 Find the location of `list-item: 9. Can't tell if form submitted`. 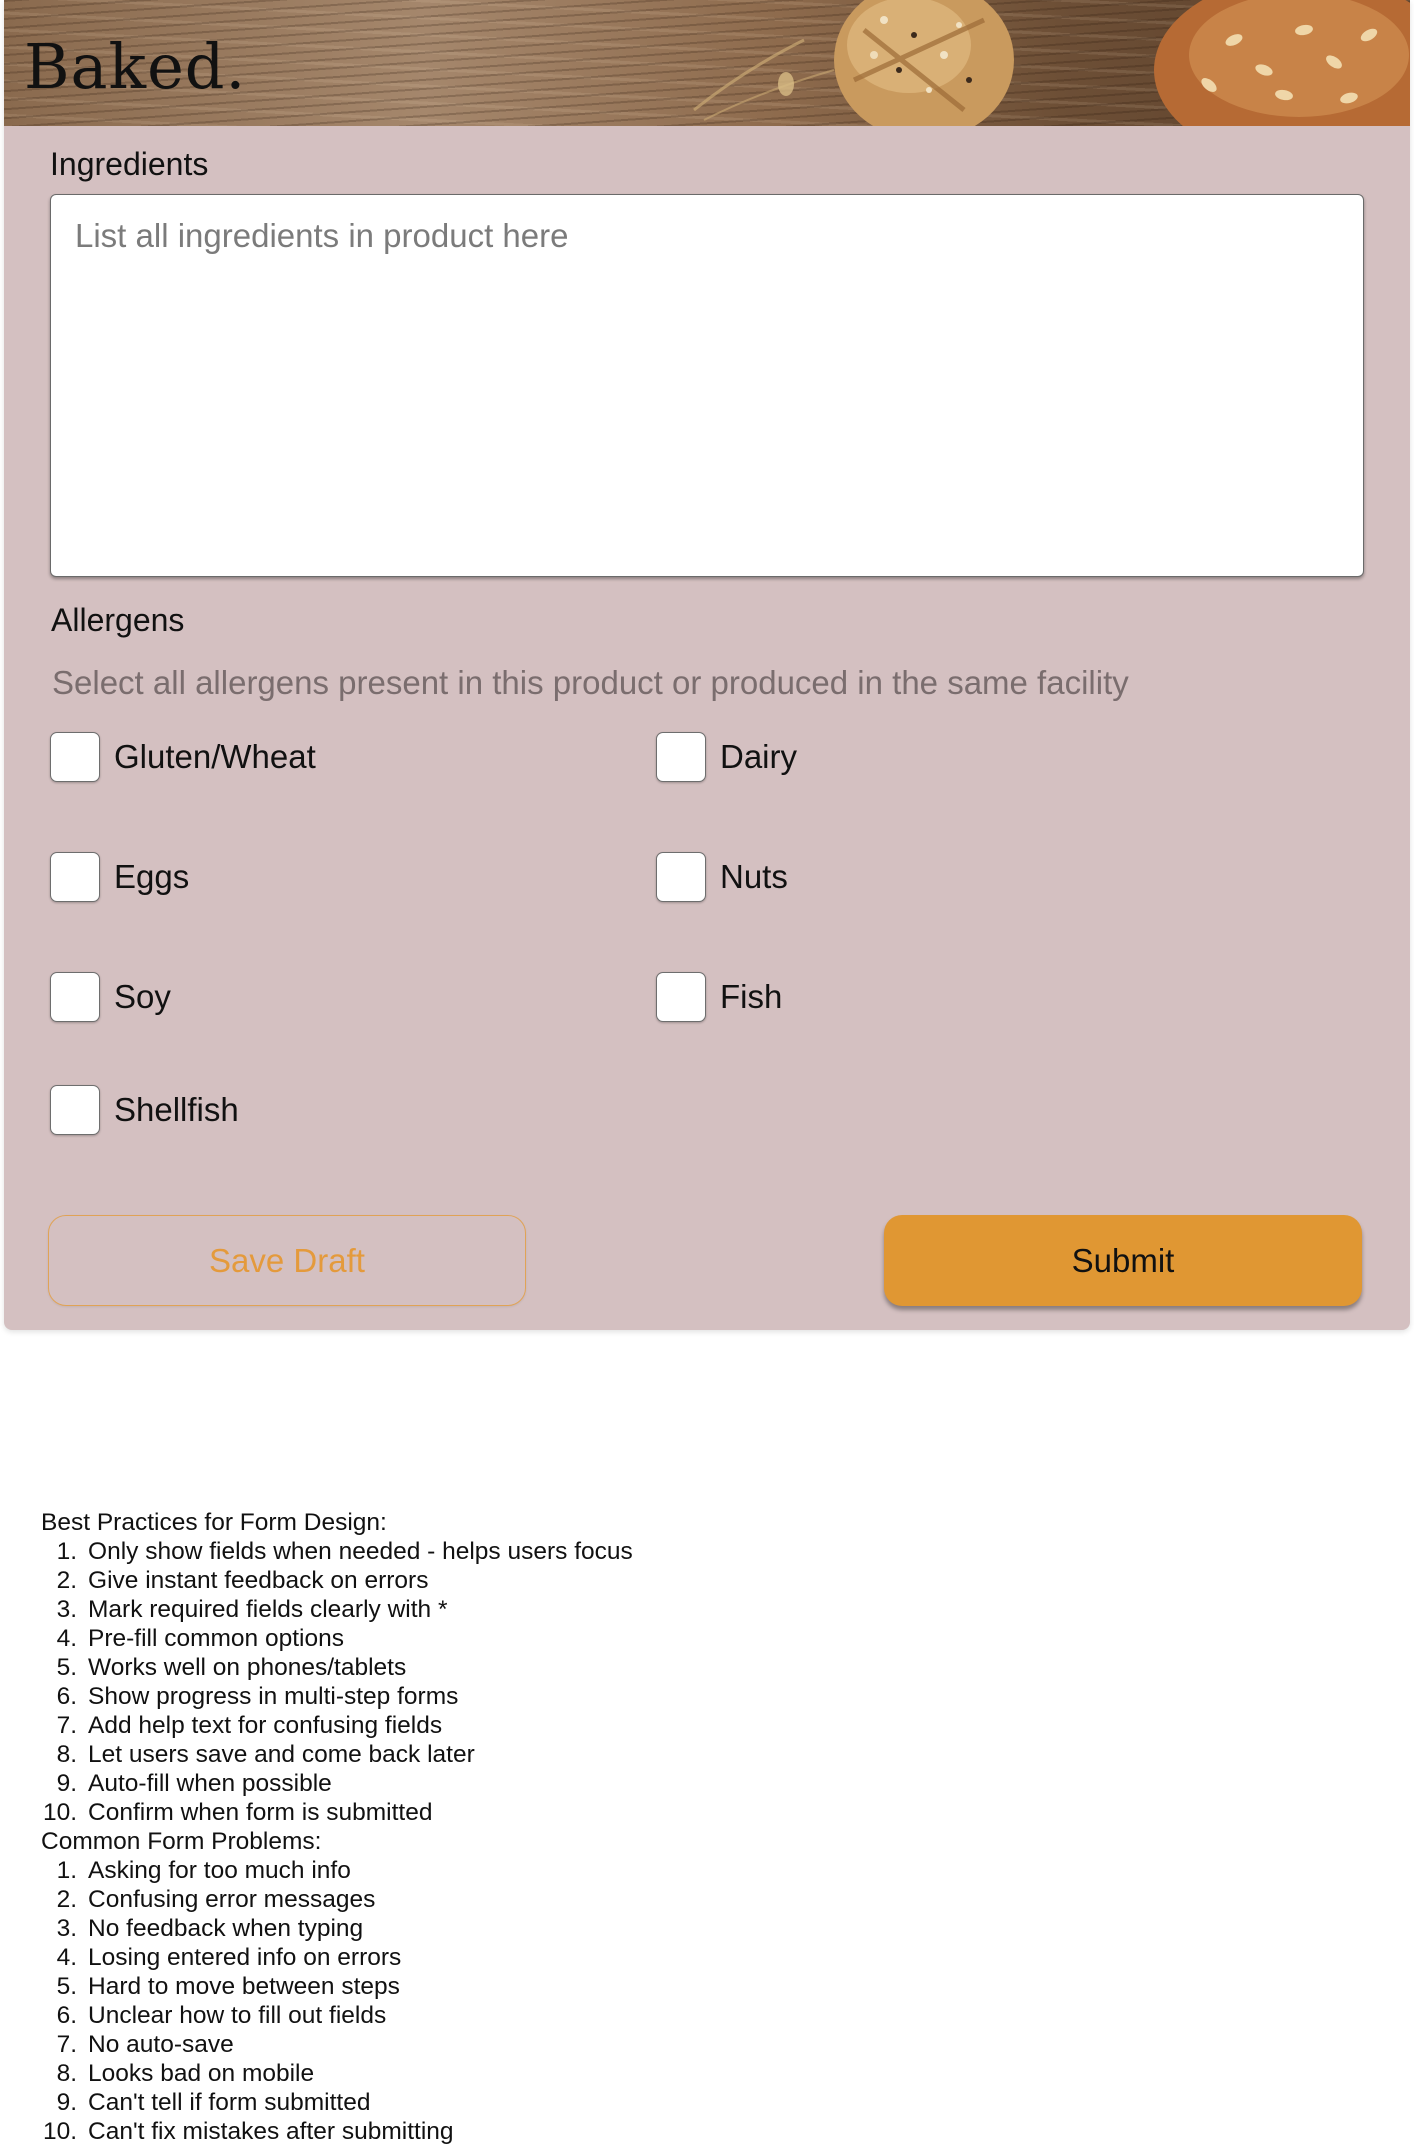

list-item: 9. Can't tell if form submitted is located at coordinates (213, 2102).